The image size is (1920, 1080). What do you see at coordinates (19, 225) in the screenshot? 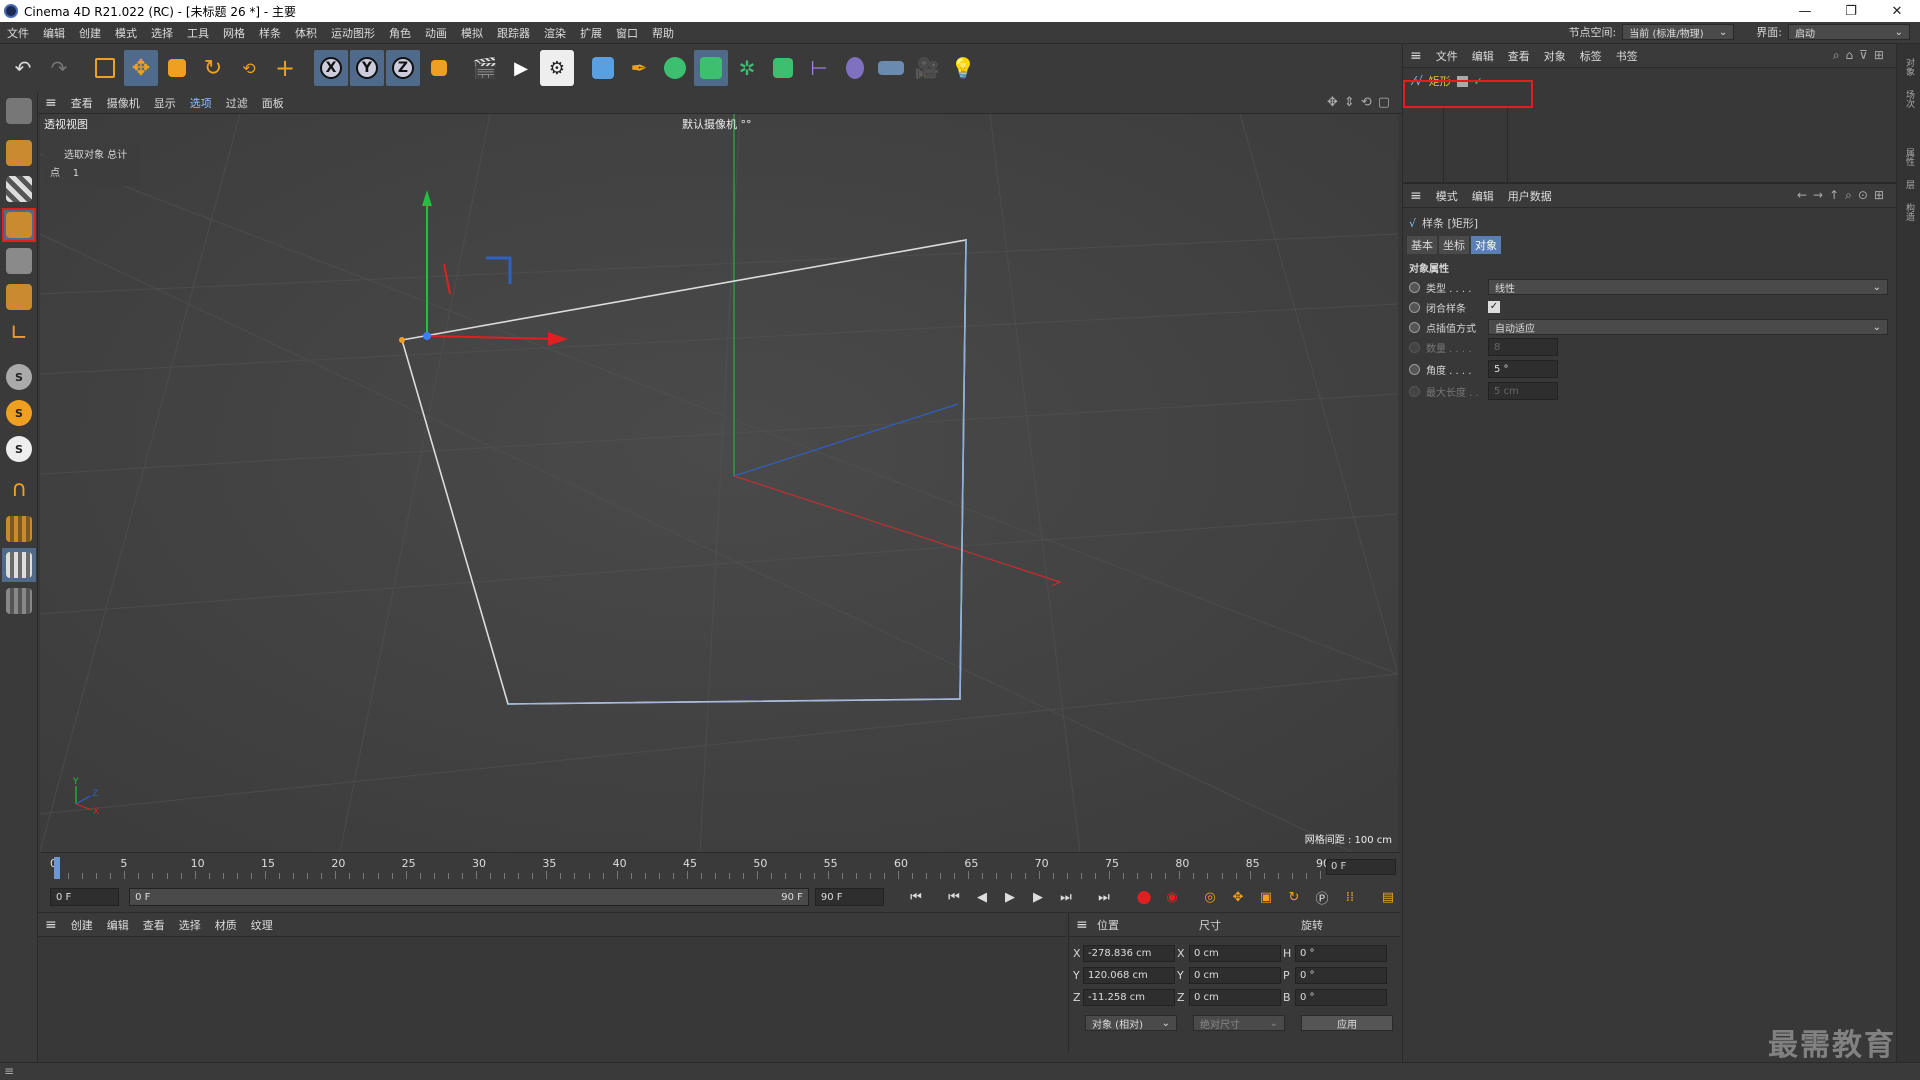
I see `points-mode-button` at bounding box center [19, 225].